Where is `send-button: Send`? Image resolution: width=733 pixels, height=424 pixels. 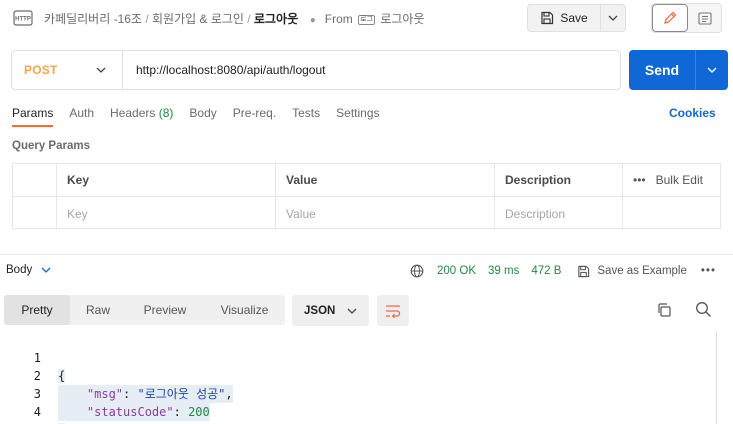
send-button: Send is located at coordinates (662, 70).